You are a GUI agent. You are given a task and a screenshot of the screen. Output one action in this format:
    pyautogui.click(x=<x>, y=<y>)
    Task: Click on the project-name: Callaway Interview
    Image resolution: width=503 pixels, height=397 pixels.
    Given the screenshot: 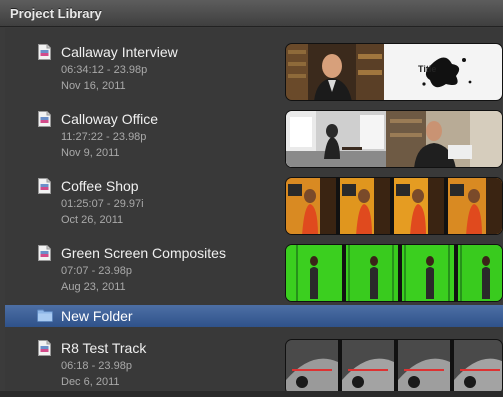 What is the action you would take?
    pyautogui.click(x=119, y=52)
    